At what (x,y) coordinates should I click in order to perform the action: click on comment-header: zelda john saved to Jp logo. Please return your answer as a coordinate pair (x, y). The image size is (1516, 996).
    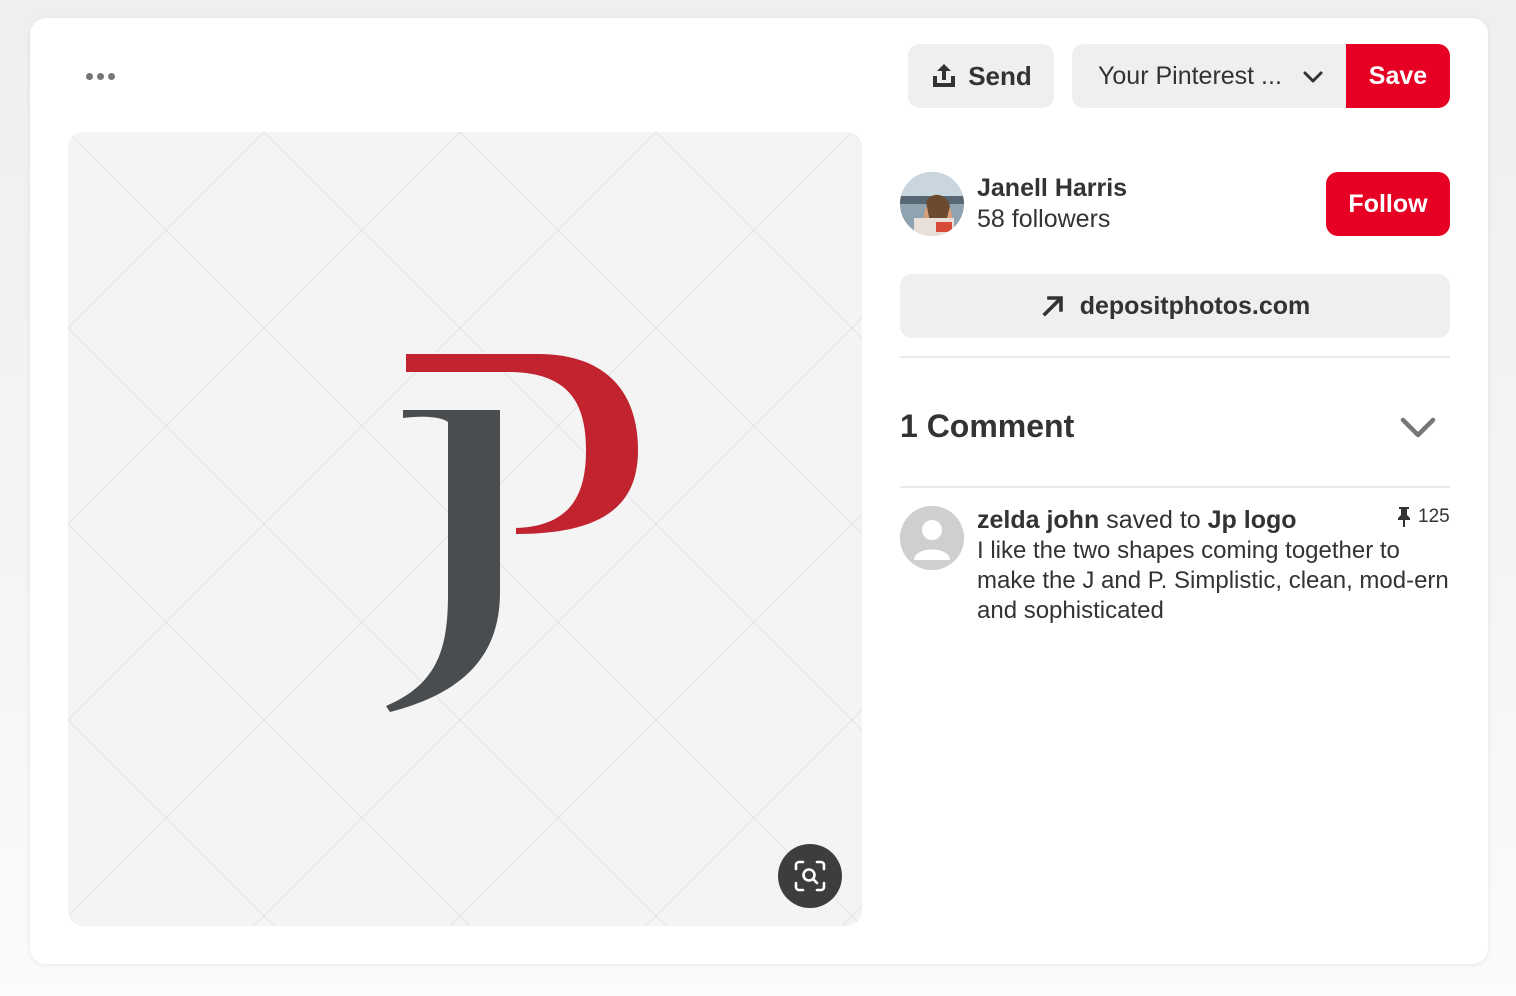
    Looking at the image, I should click on (1137, 520).